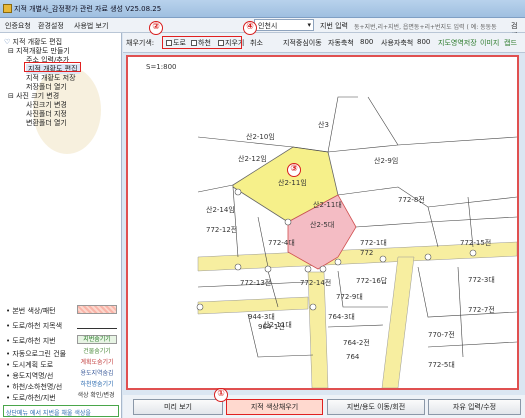  I want to click on color-confirm-button: 색상 확인/변경, so click(96, 396).